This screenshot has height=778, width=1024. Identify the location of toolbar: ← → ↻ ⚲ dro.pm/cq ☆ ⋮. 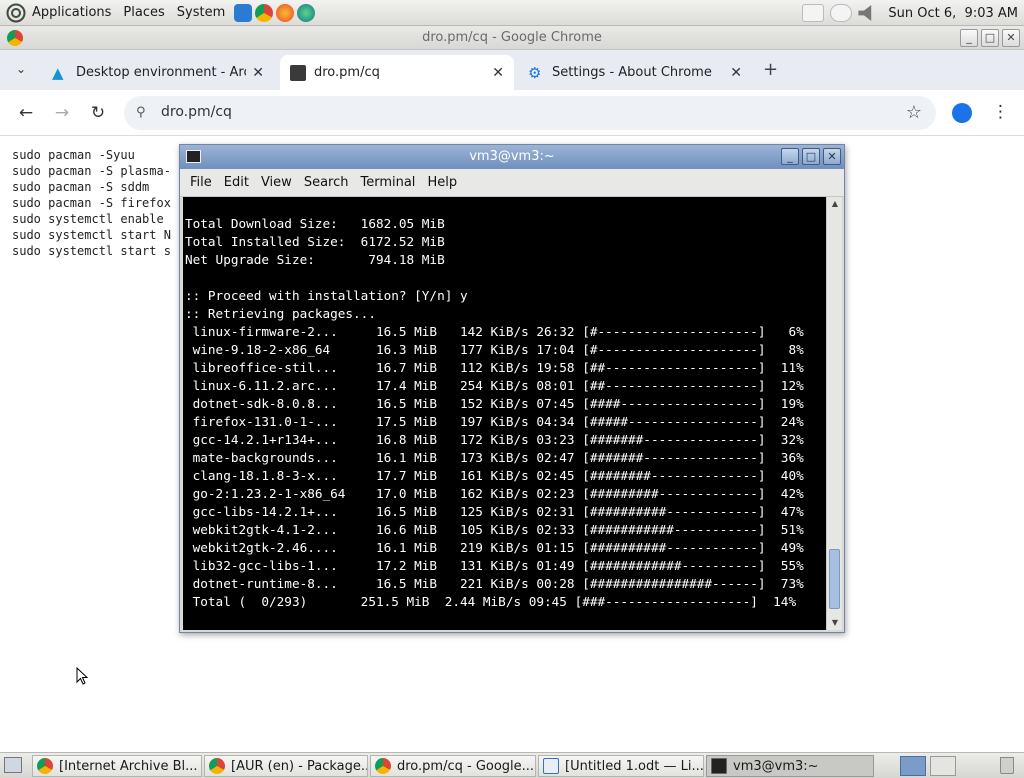
(512, 113).